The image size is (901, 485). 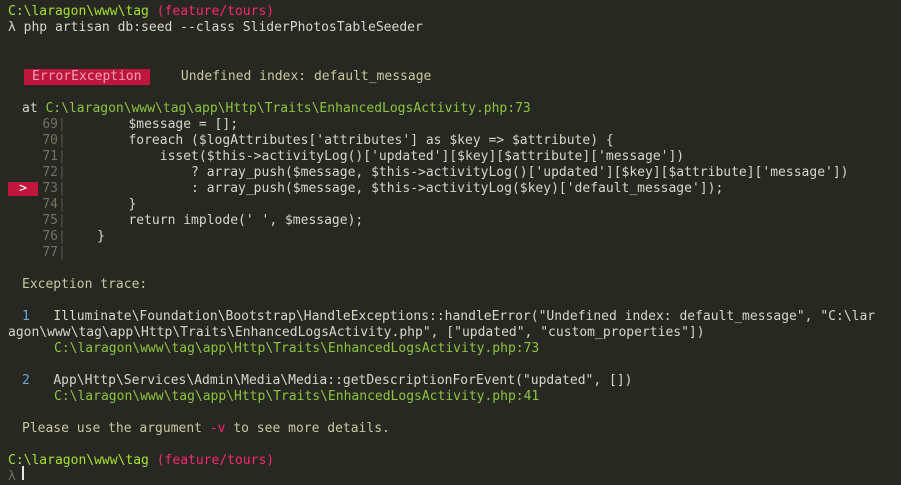 What do you see at coordinates (203, 220) in the screenshot?
I see `code-line: 75| return implode(' ', $message);` at bounding box center [203, 220].